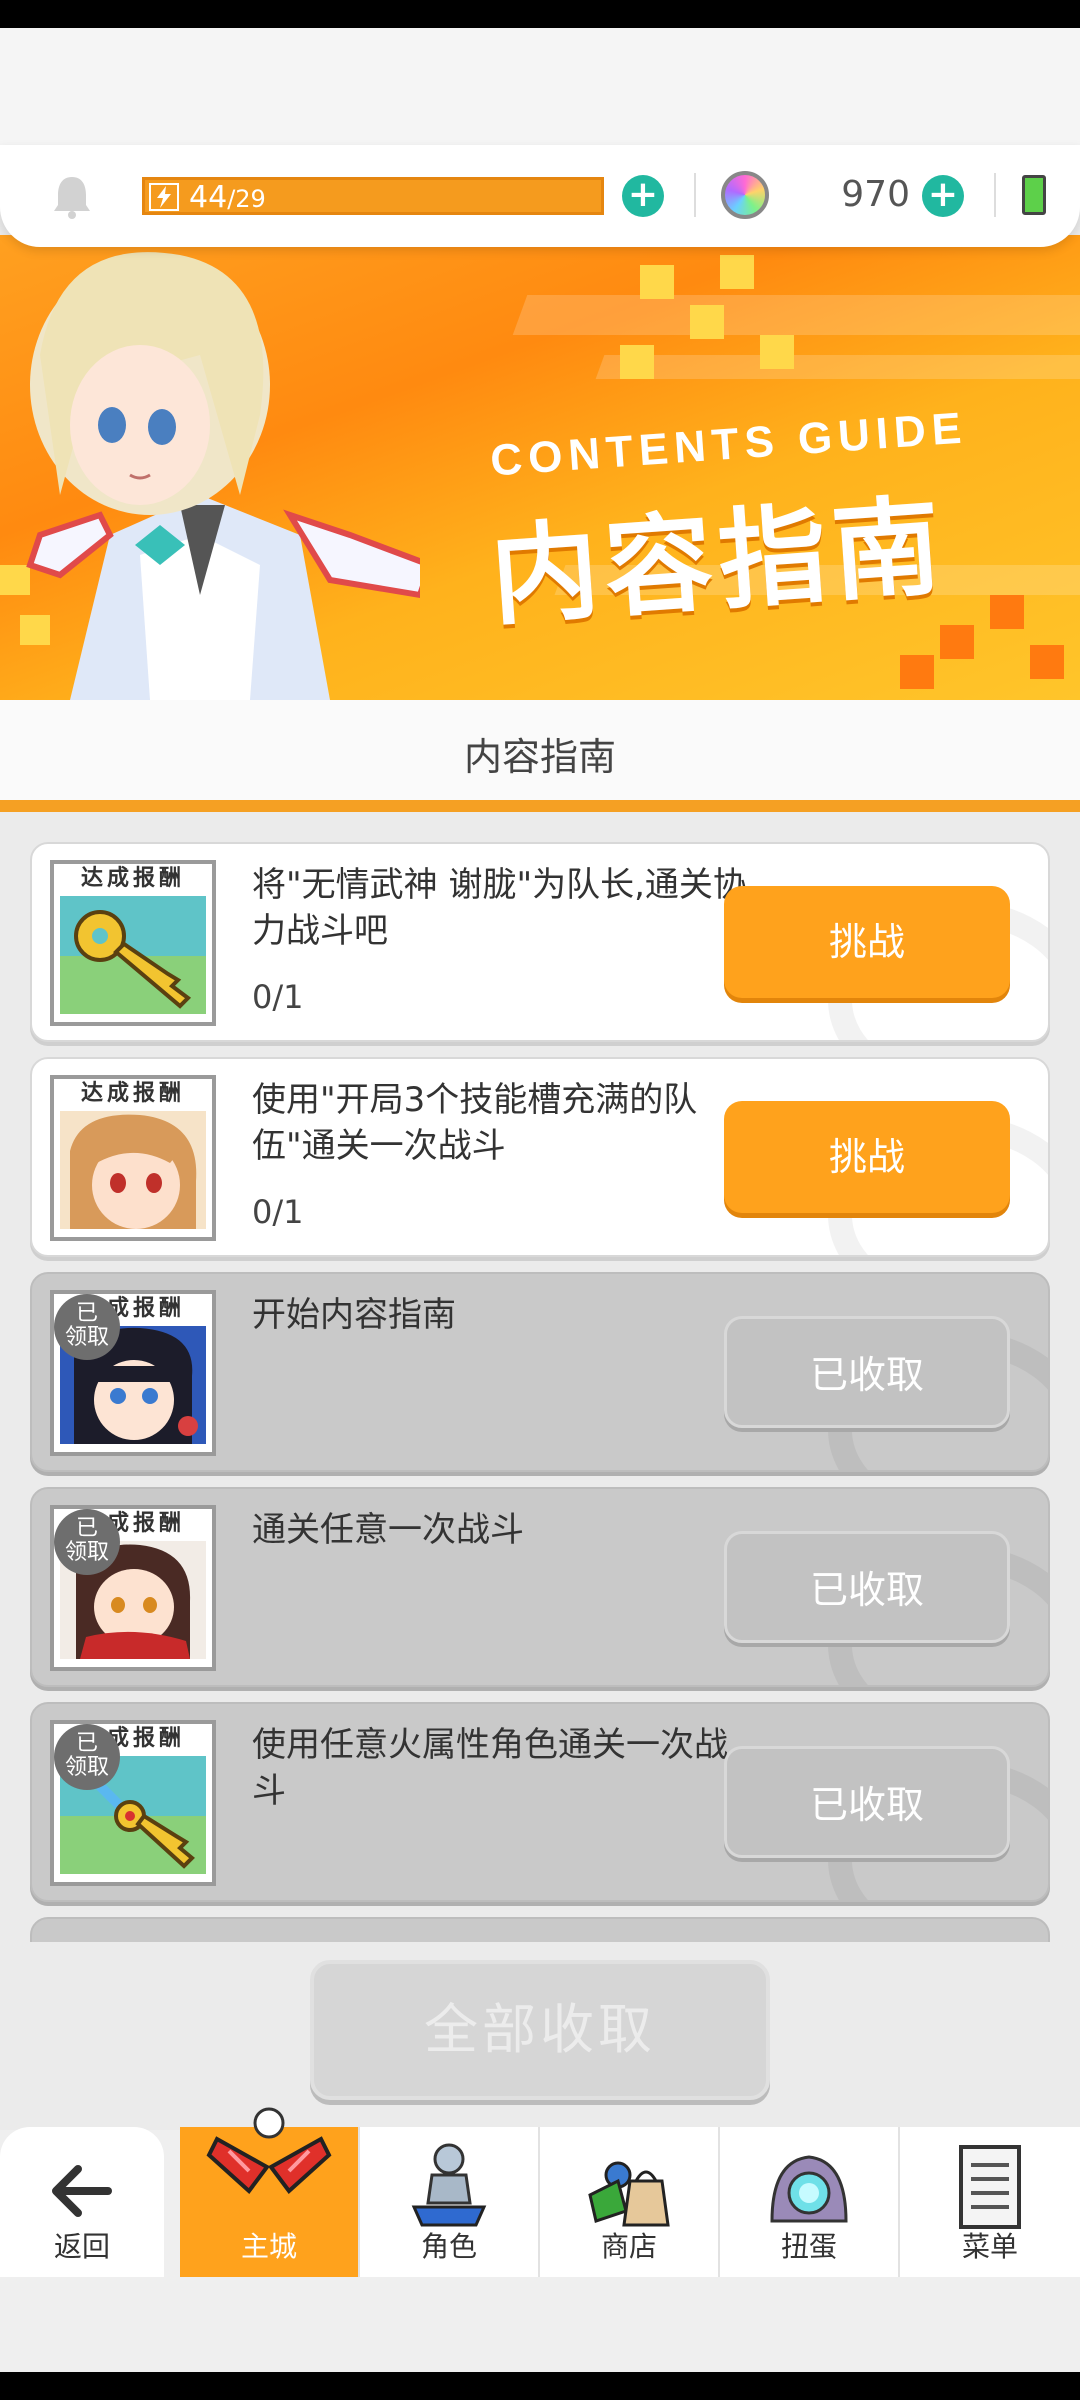  What do you see at coordinates (540, 2386) in the screenshot?
I see `system-bottom-bar` at bounding box center [540, 2386].